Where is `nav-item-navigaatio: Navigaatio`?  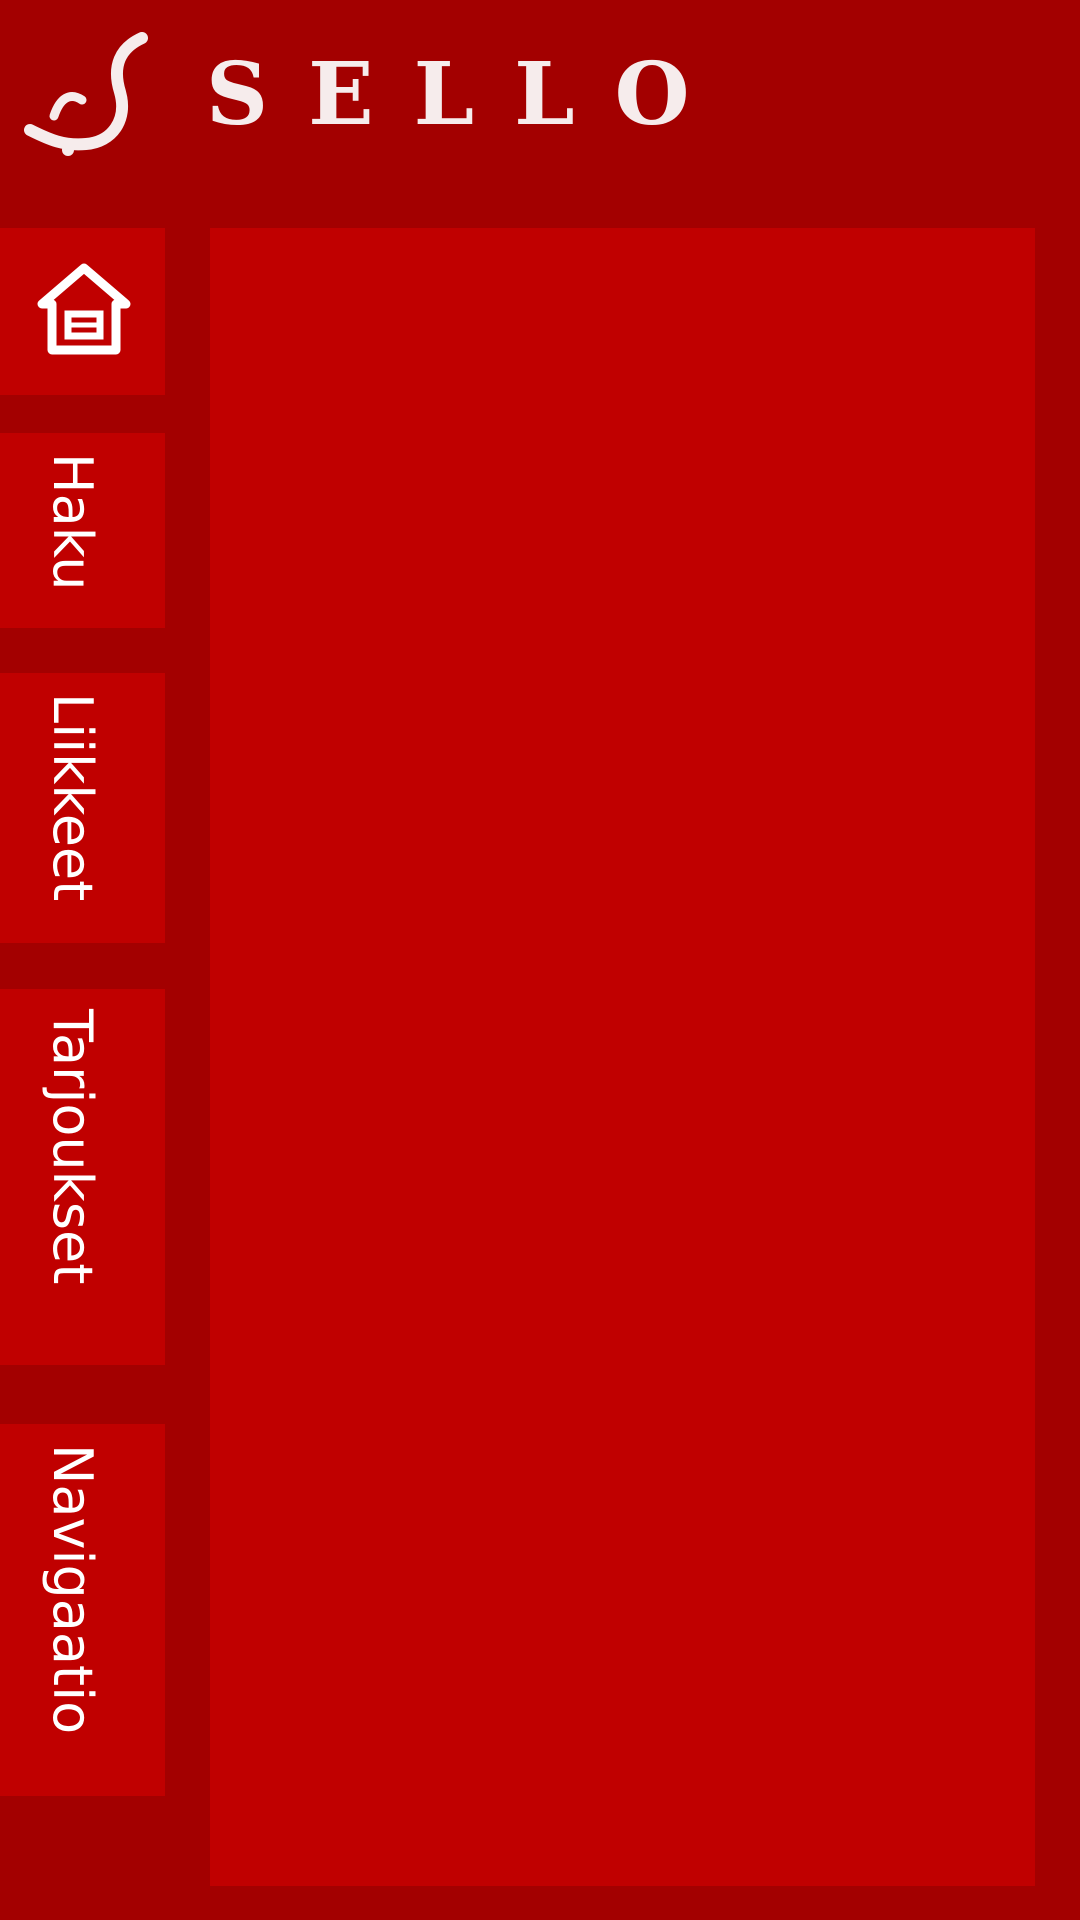 nav-item-navigaatio: Navigaatio is located at coordinates (82, 1610).